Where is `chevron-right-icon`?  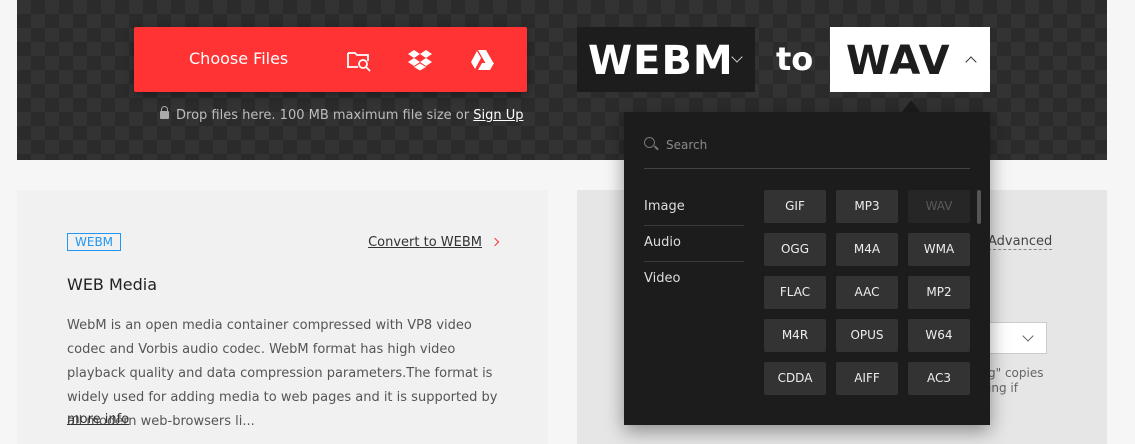
chevron-right-icon is located at coordinates (495, 242).